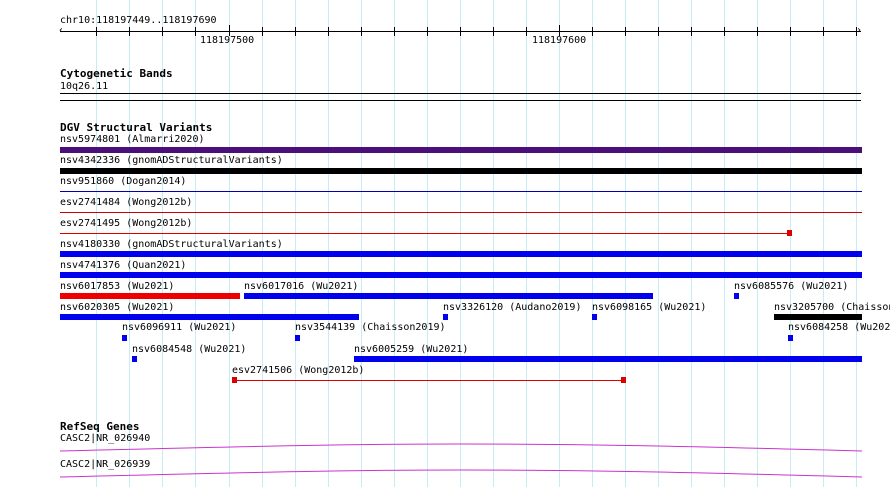 The width and height of the screenshot is (890, 487). Describe the element at coordinates (117, 286) in the screenshot. I see `feature-label: nsv6017853 (Wu2021)` at that location.